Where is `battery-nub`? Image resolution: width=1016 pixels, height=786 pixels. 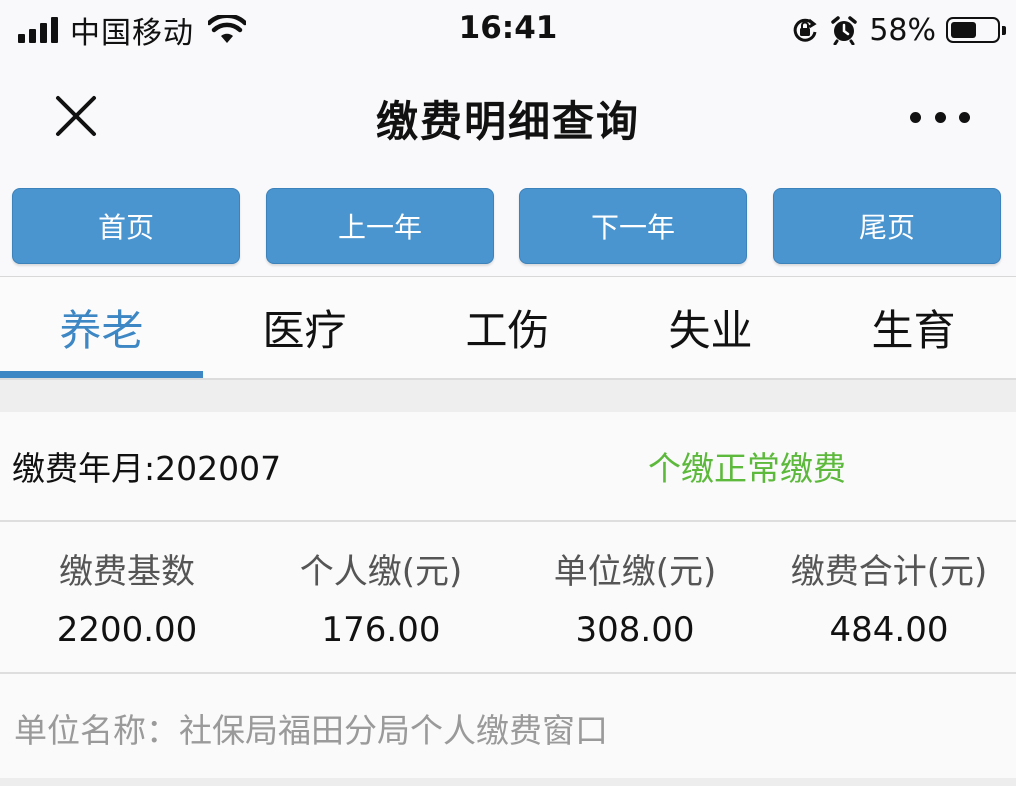 battery-nub is located at coordinates (1004, 30).